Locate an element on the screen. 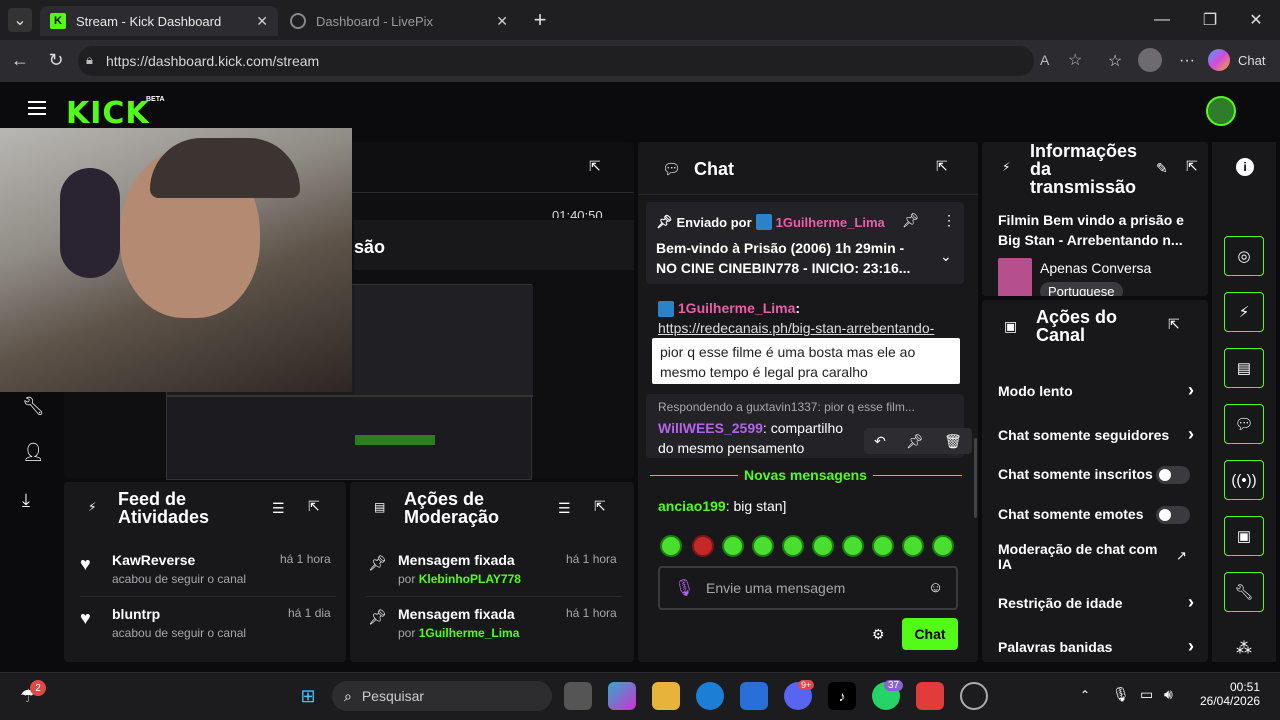 The width and height of the screenshot is (1280, 720). edge-icon is located at coordinates (710, 696).